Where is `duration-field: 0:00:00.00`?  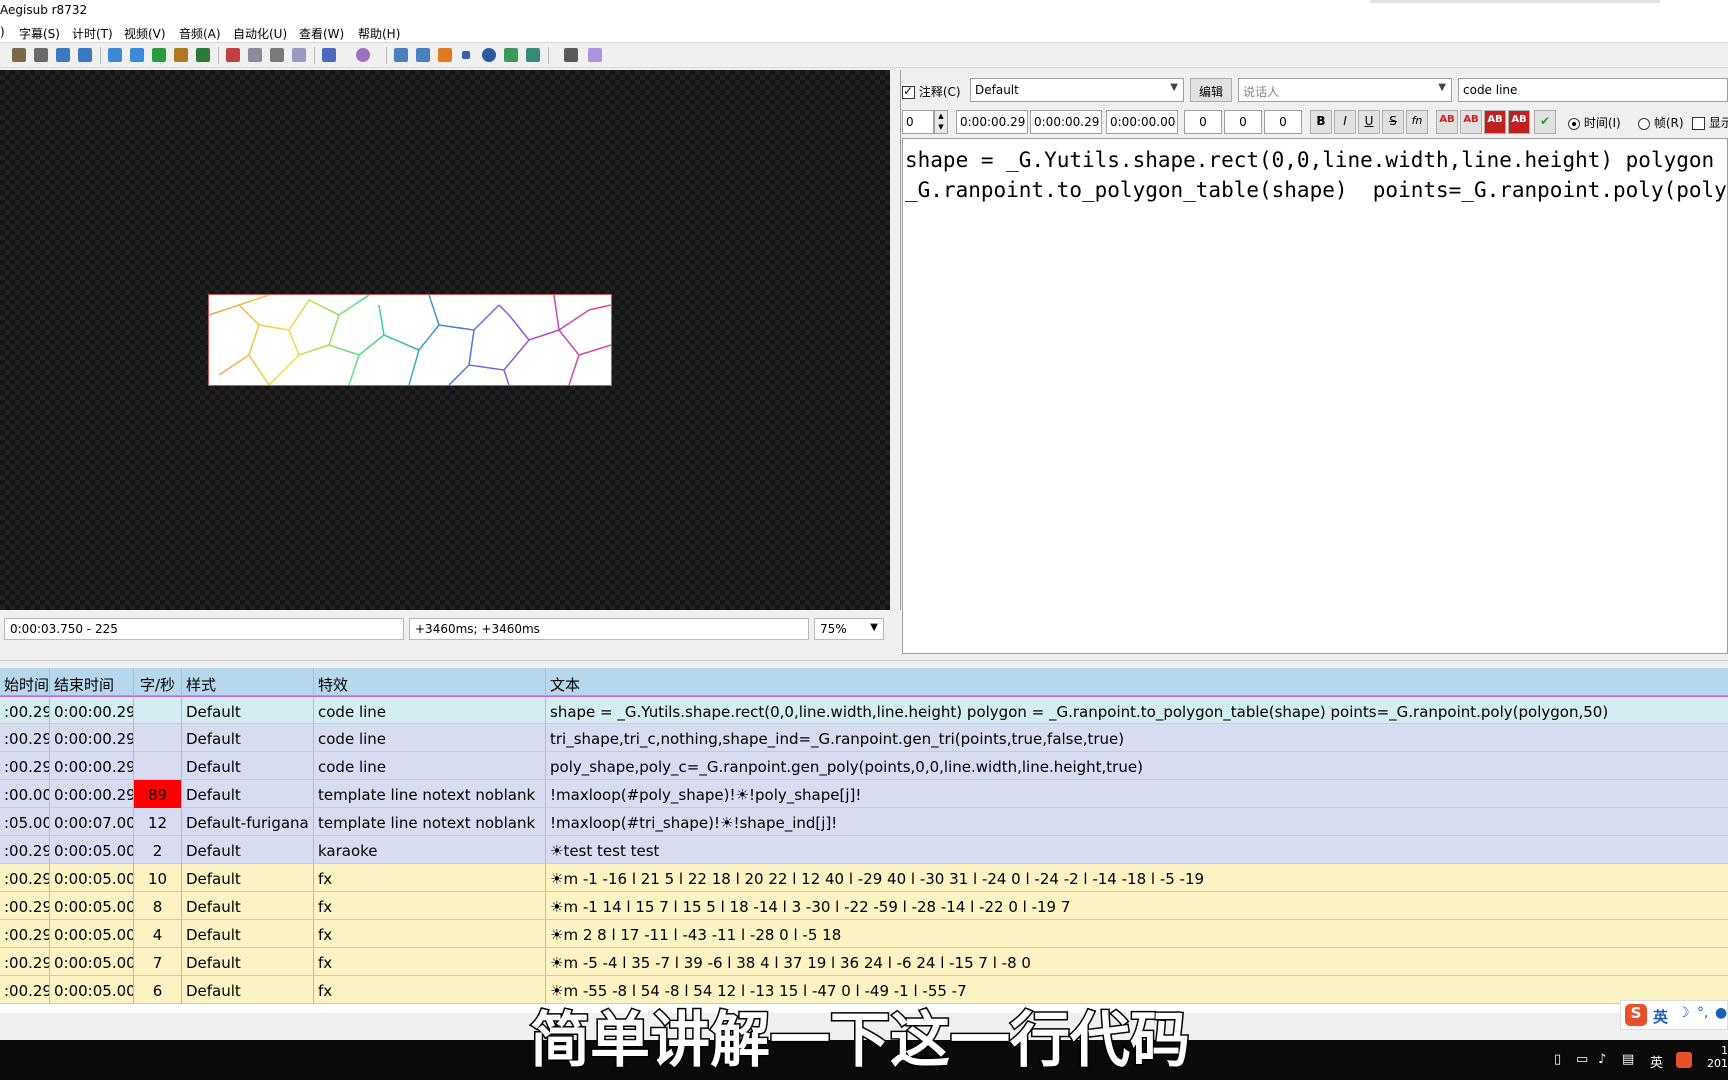 duration-field: 0:00:00.00 is located at coordinates (1142, 122).